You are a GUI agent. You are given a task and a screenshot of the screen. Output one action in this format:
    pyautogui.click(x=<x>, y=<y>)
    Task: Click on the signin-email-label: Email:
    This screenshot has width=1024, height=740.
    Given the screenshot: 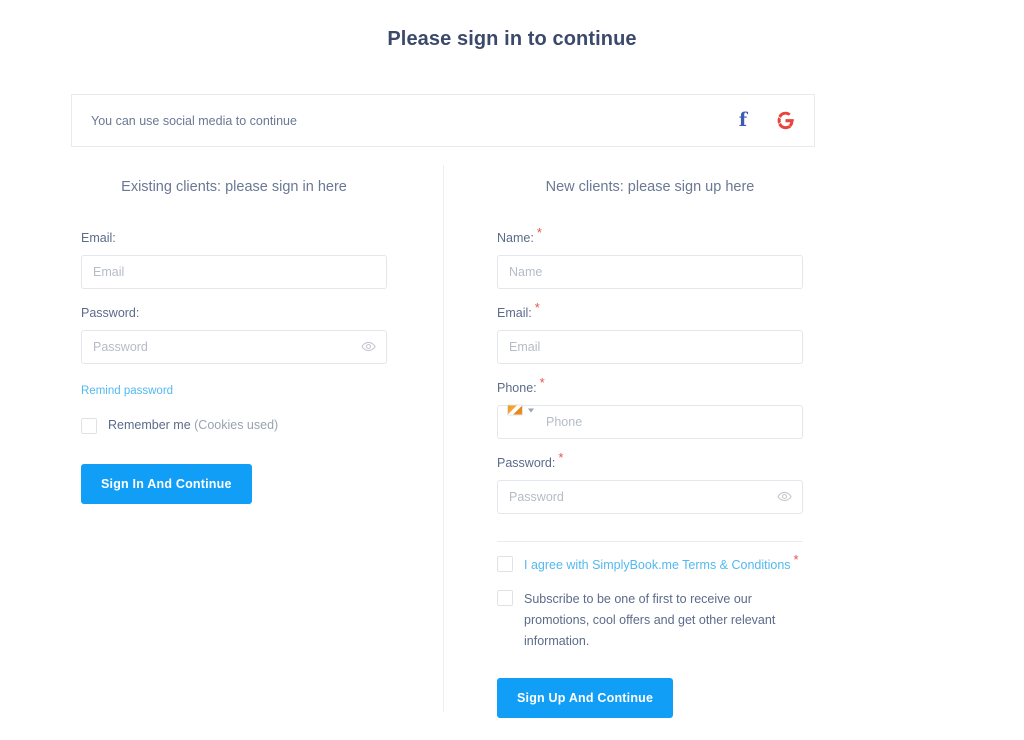 What is the action you would take?
    pyautogui.click(x=98, y=238)
    